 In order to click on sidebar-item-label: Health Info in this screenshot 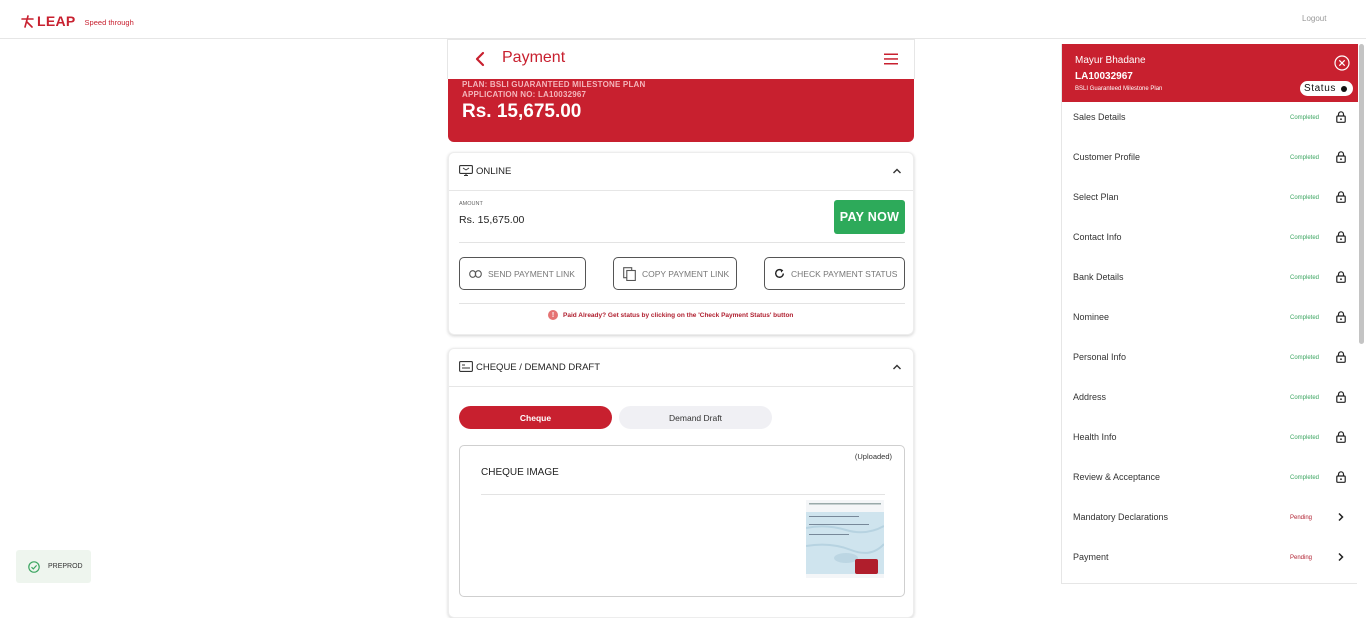, I will do `click(1095, 437)`.